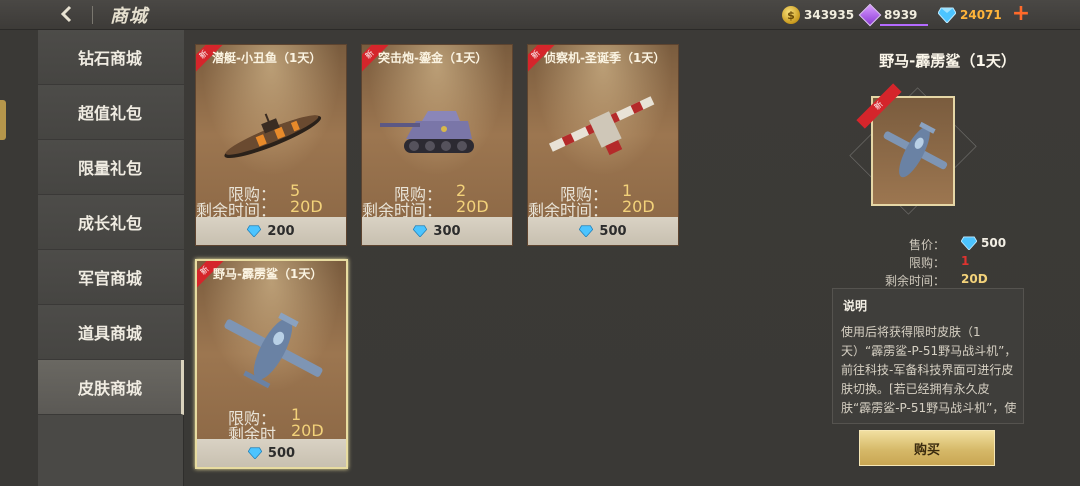 The image size is (1080, 486). I want to click on gold-amount: 343935, so click(829, 15).